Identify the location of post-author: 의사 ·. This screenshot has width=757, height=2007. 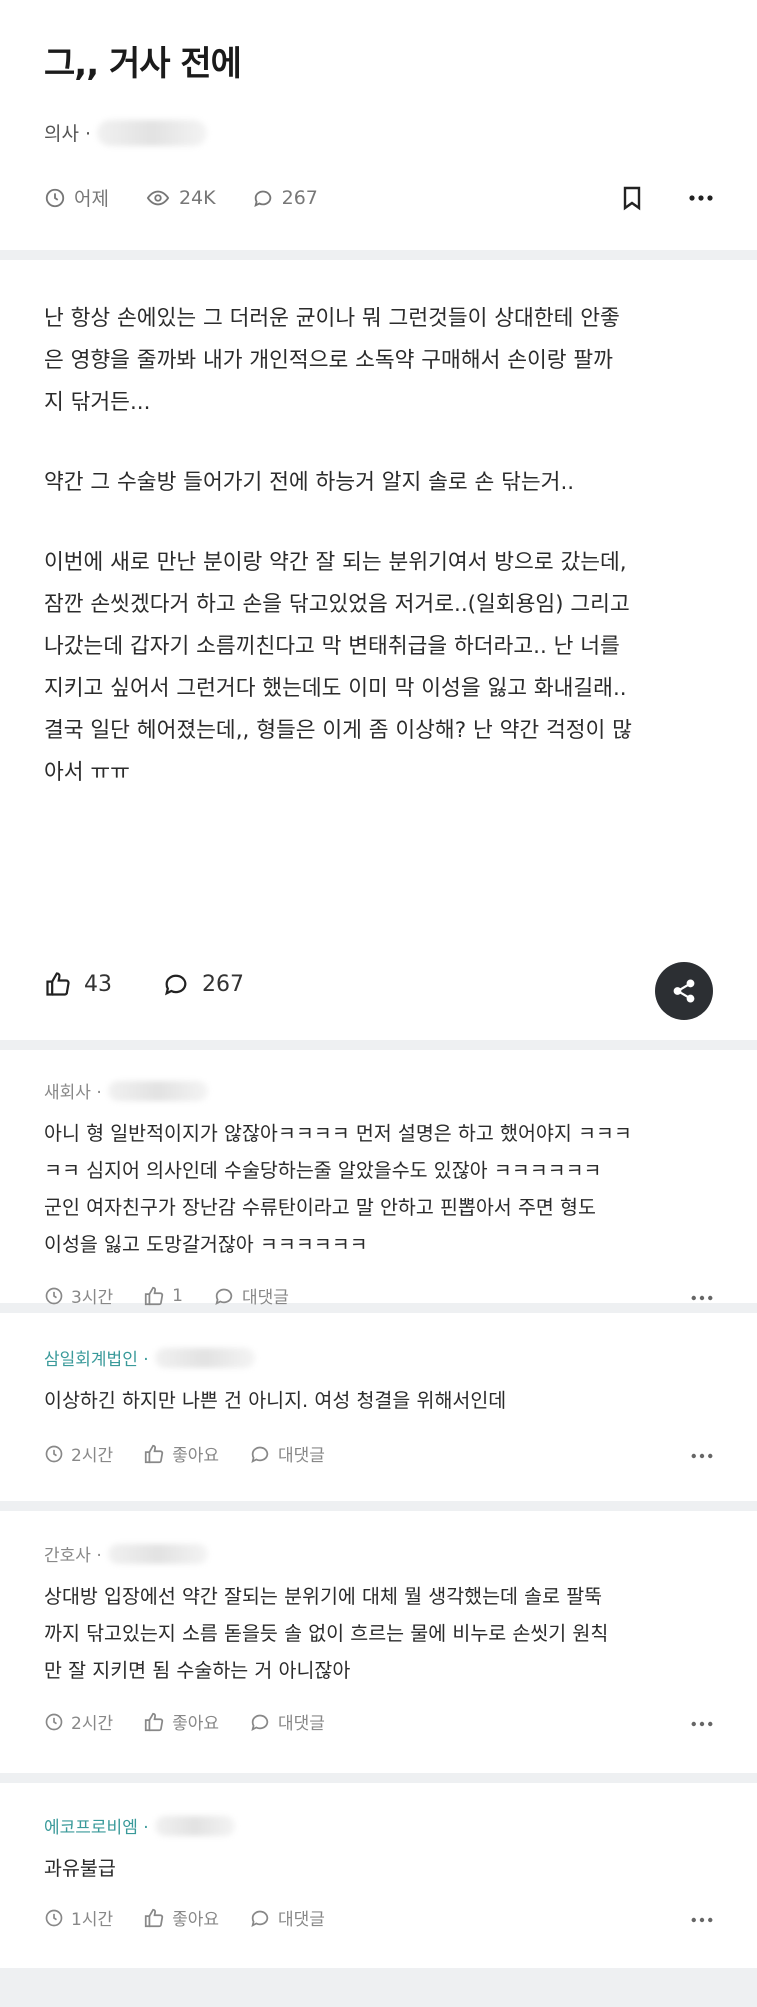
(378, 132).